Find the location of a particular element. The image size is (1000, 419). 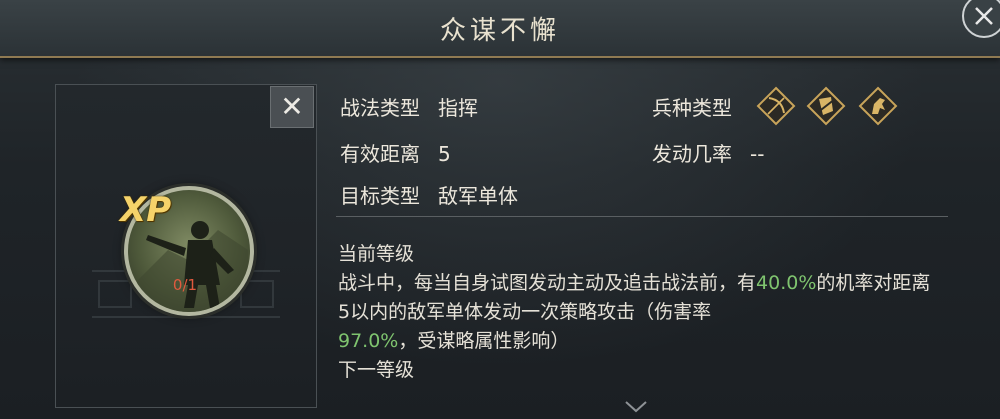

range-value: 5 is located at coordinates (444, 154).